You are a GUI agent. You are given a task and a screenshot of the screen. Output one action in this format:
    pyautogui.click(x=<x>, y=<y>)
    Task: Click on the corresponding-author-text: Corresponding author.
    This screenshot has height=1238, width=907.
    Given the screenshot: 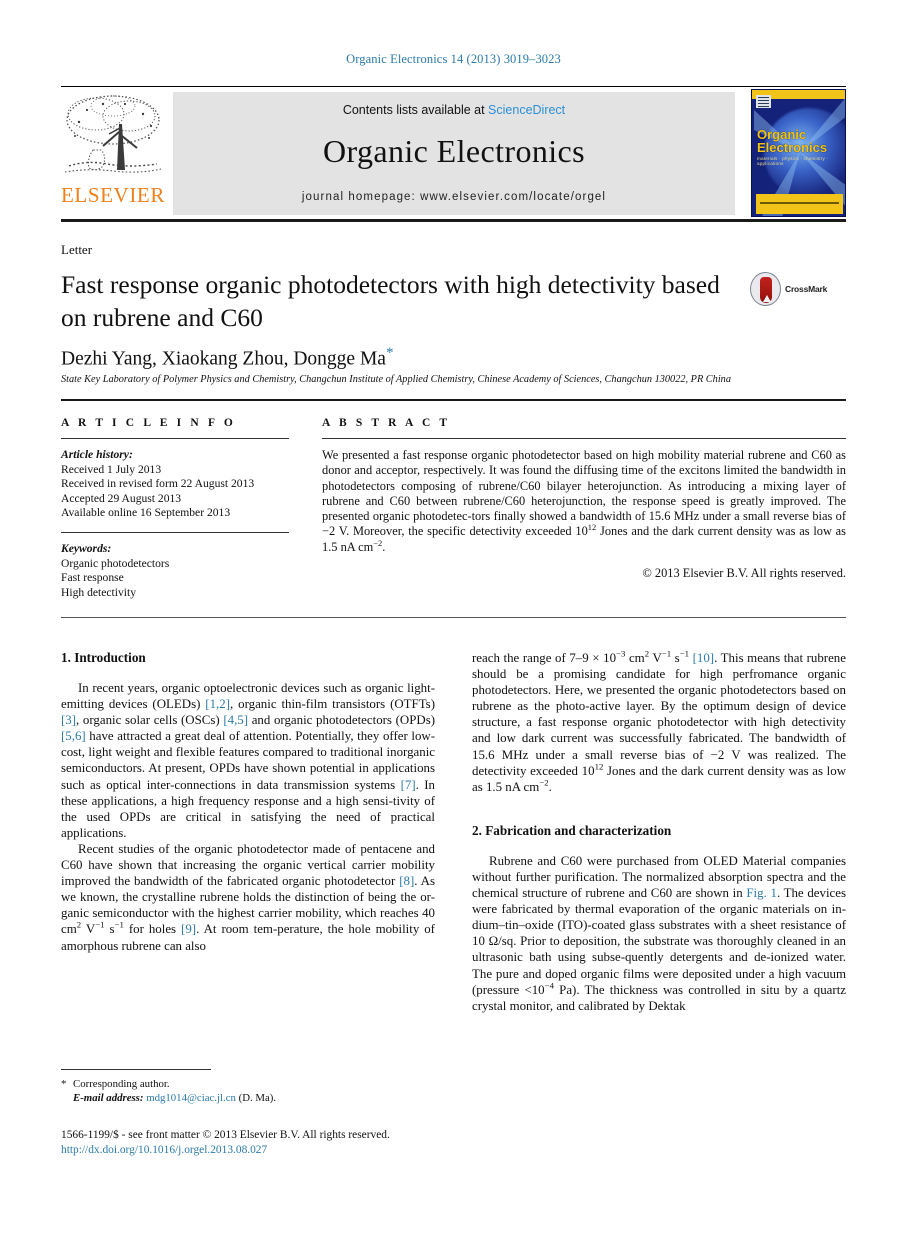 What is the action you would take?
    pyautogui.click(x=121, y=1084)
    